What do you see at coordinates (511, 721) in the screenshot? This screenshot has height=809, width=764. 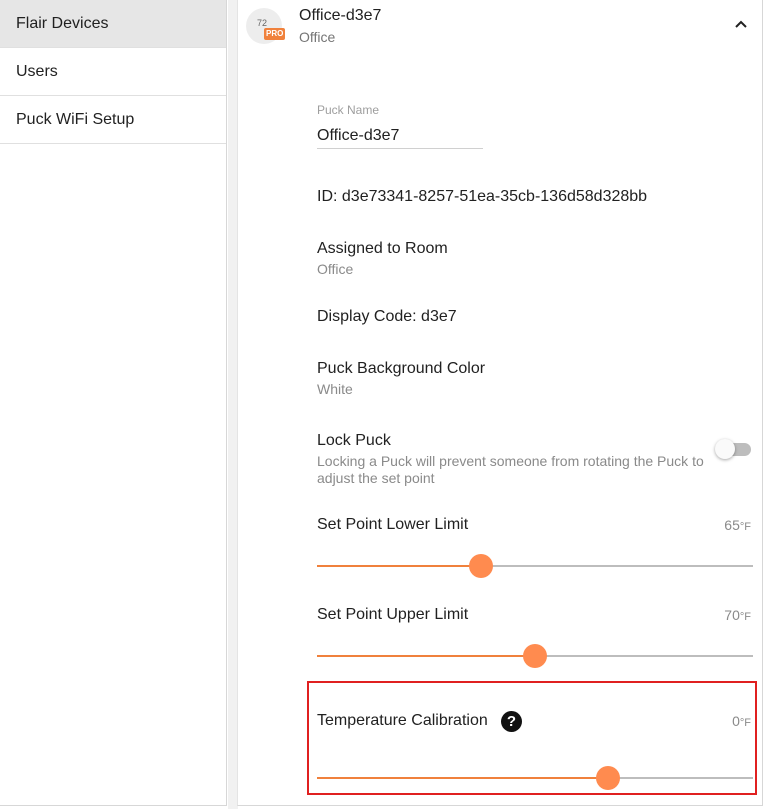 I see `help-icon: ?` at bounding box center [511, 721].